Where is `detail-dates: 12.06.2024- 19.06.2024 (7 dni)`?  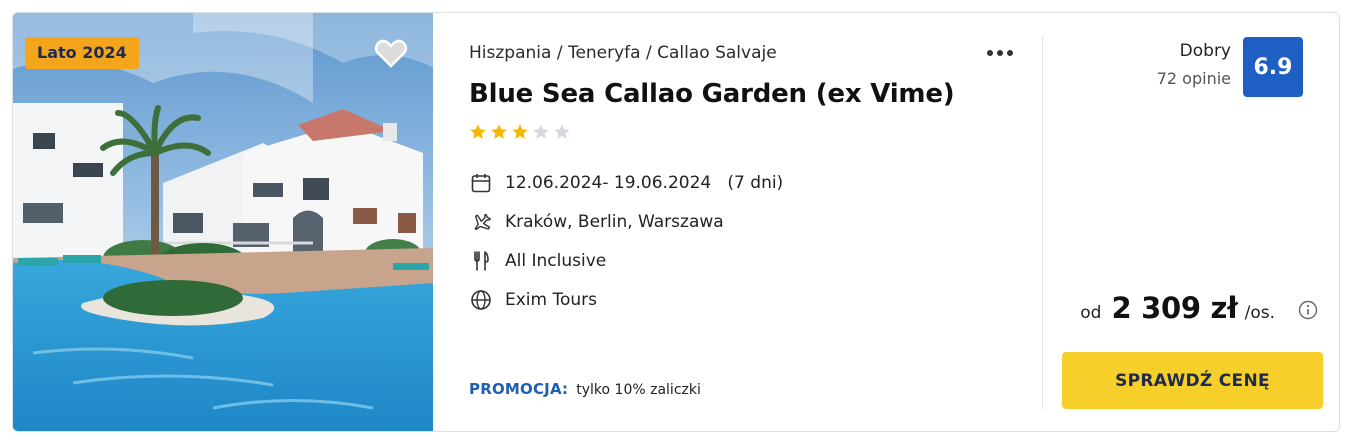
detail-dates: 12.06.2024- 19.06.2024 (7 dni) is located at coordinates (626, 182).